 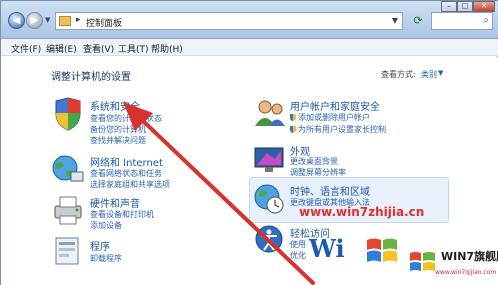 What do you see at coordinates (469, 256) in the screenshot?
I see `watermark-badge-title: WIN7旗舰版` at bounding box center [469, 256].